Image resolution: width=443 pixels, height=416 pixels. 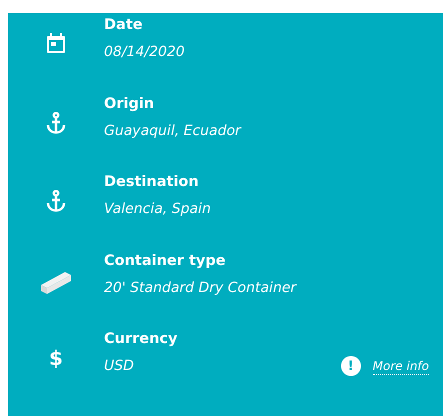 I want to click on detail-value: USD, so click(x=119, y=366).